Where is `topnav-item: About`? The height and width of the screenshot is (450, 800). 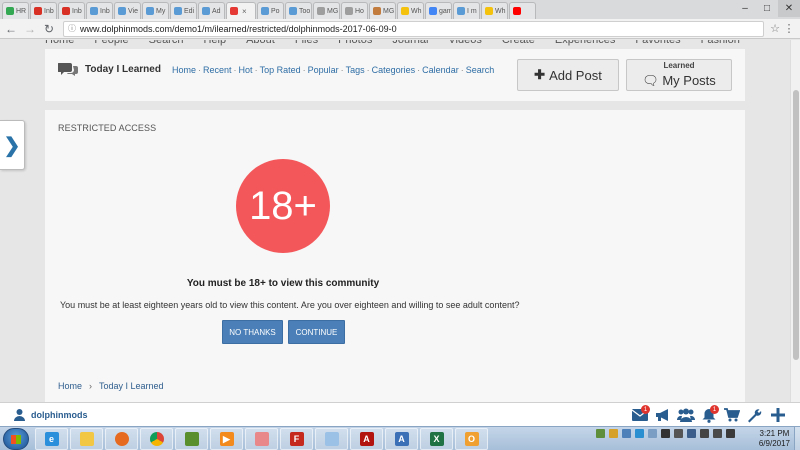
topnav-item: About is located at coordinates (260, 43).